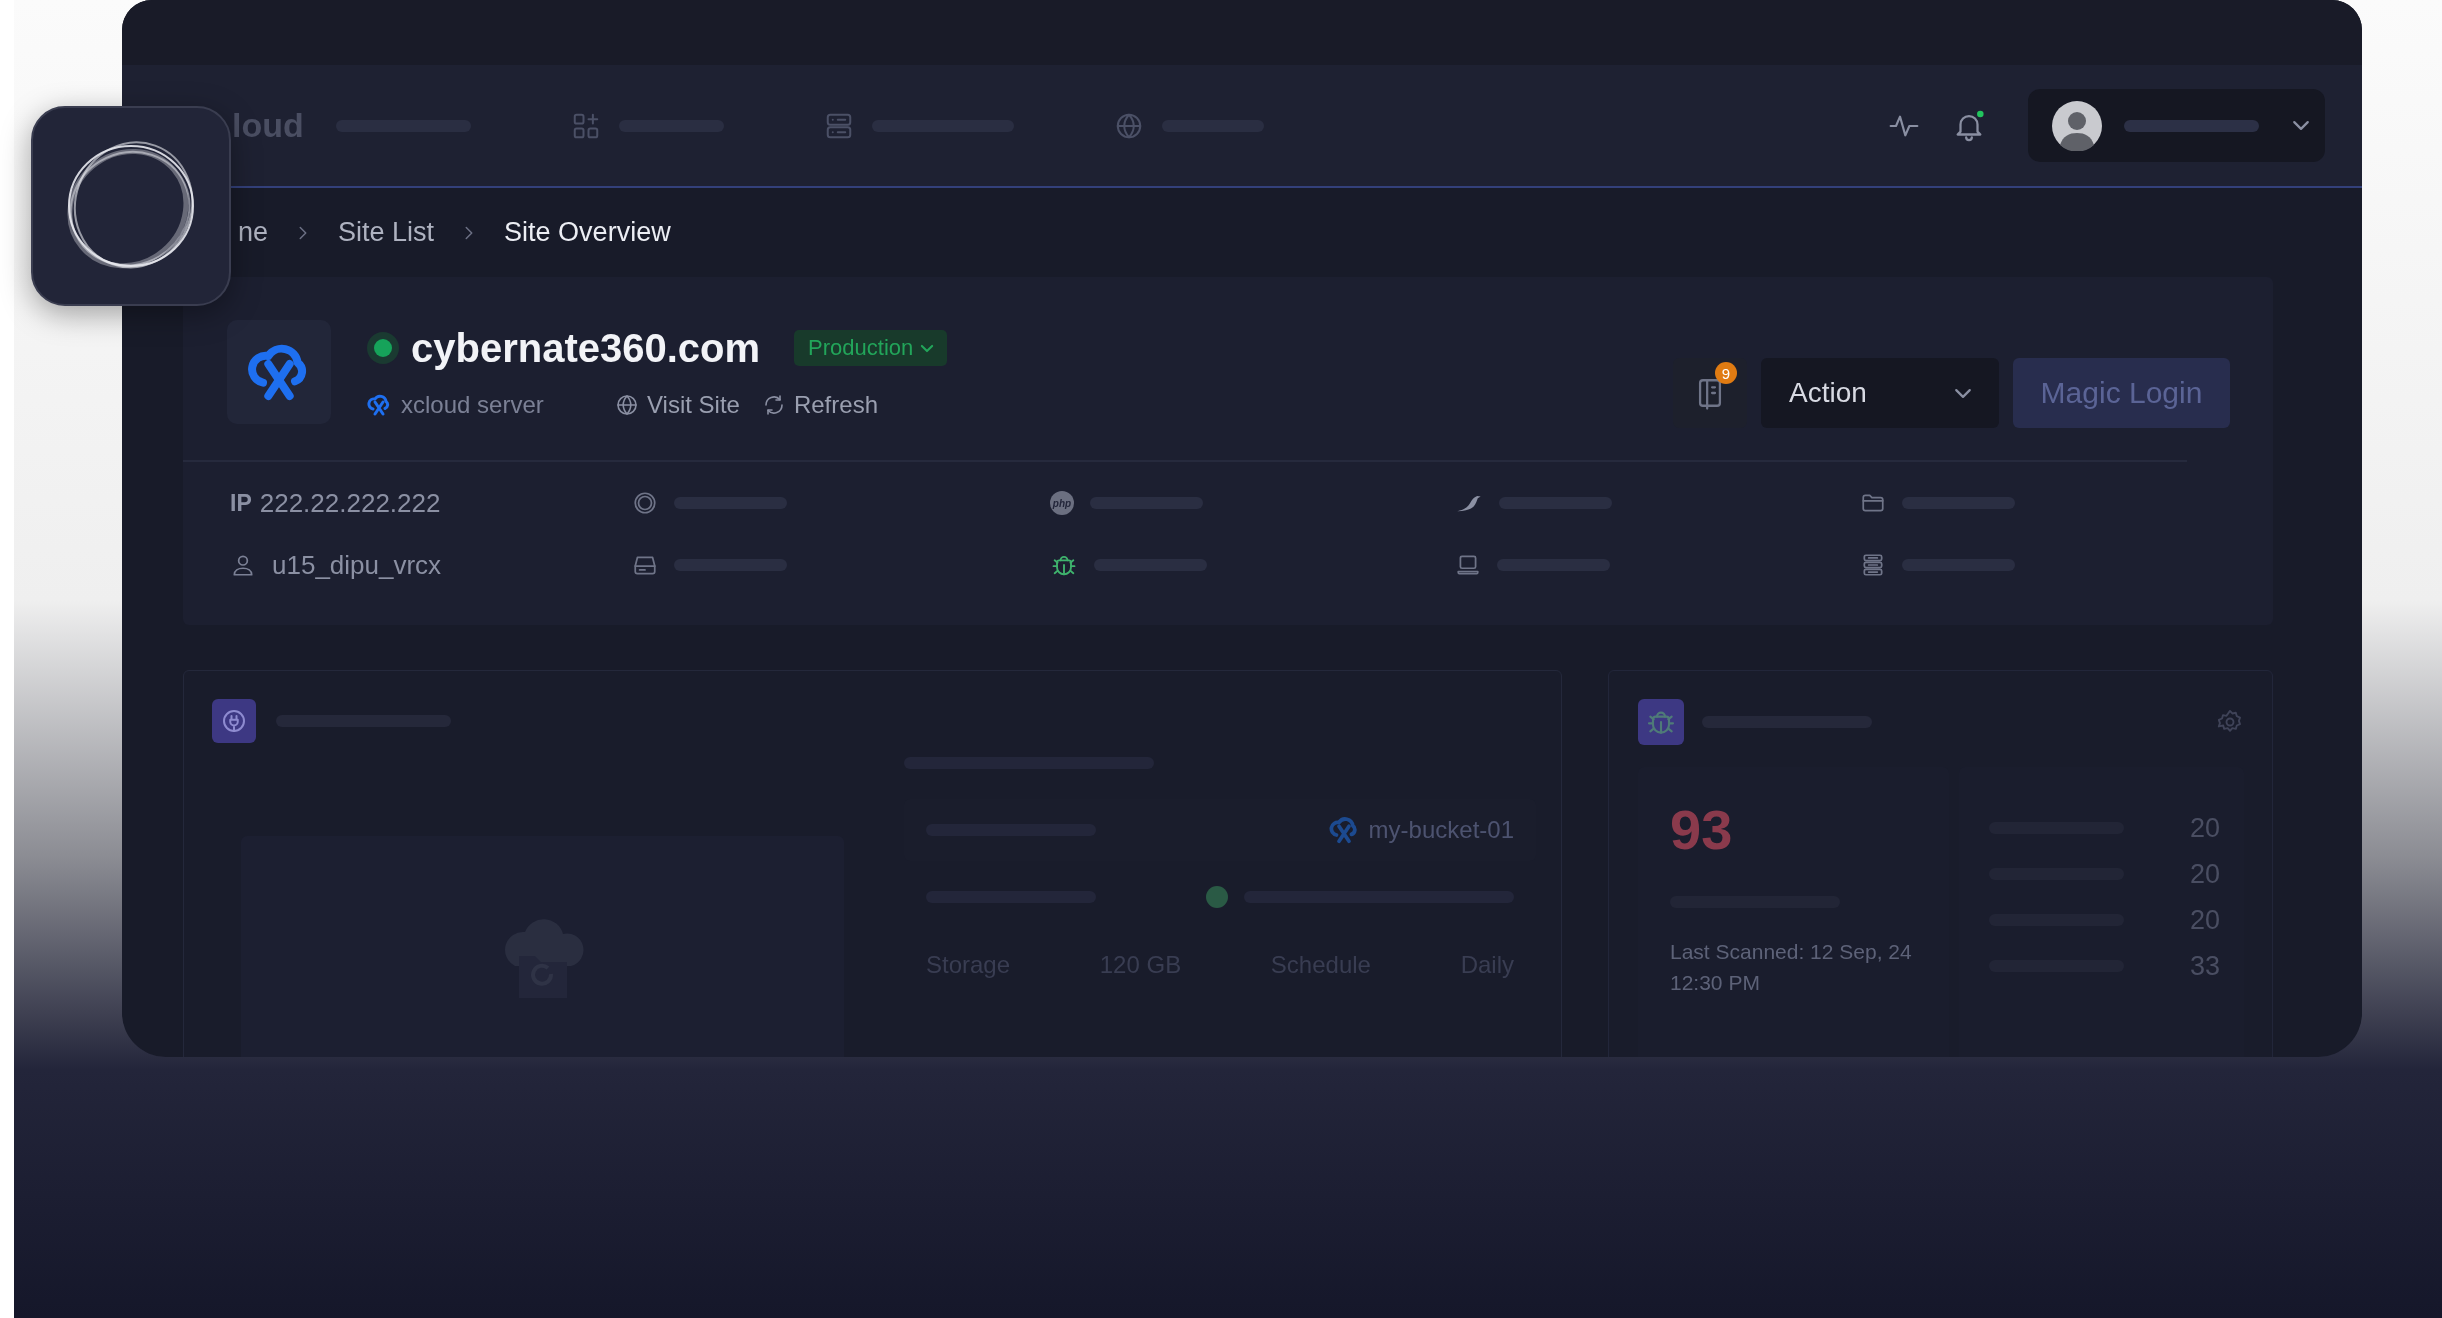  What do you see at coordinates (1441, 830) in the screenshot?
I see `bucket-name: my-bucket-01` at bounding box center [1441, 830].